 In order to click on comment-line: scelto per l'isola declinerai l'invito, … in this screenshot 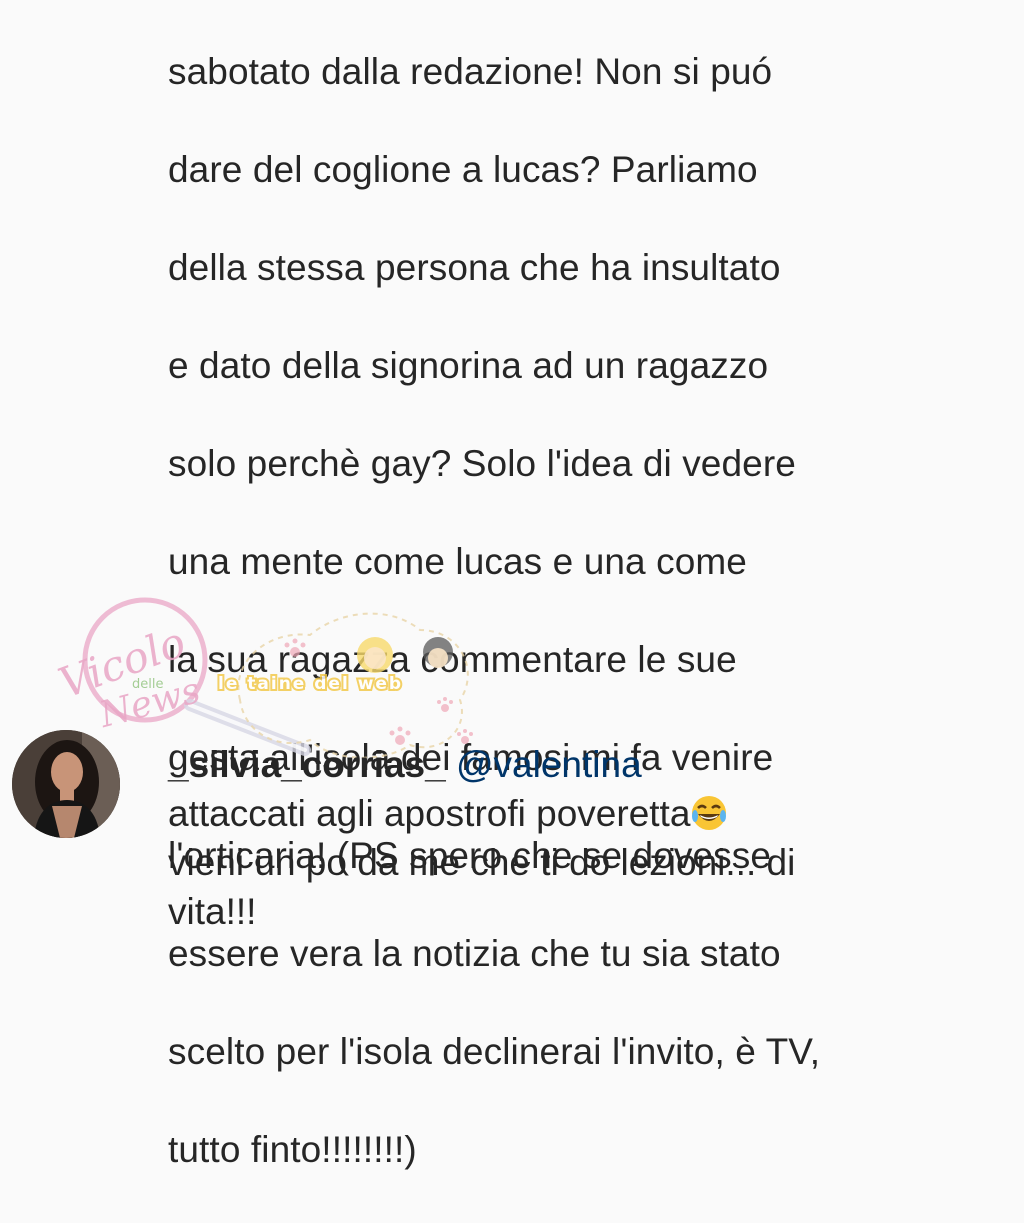, I will do `click(494, 1051)`.